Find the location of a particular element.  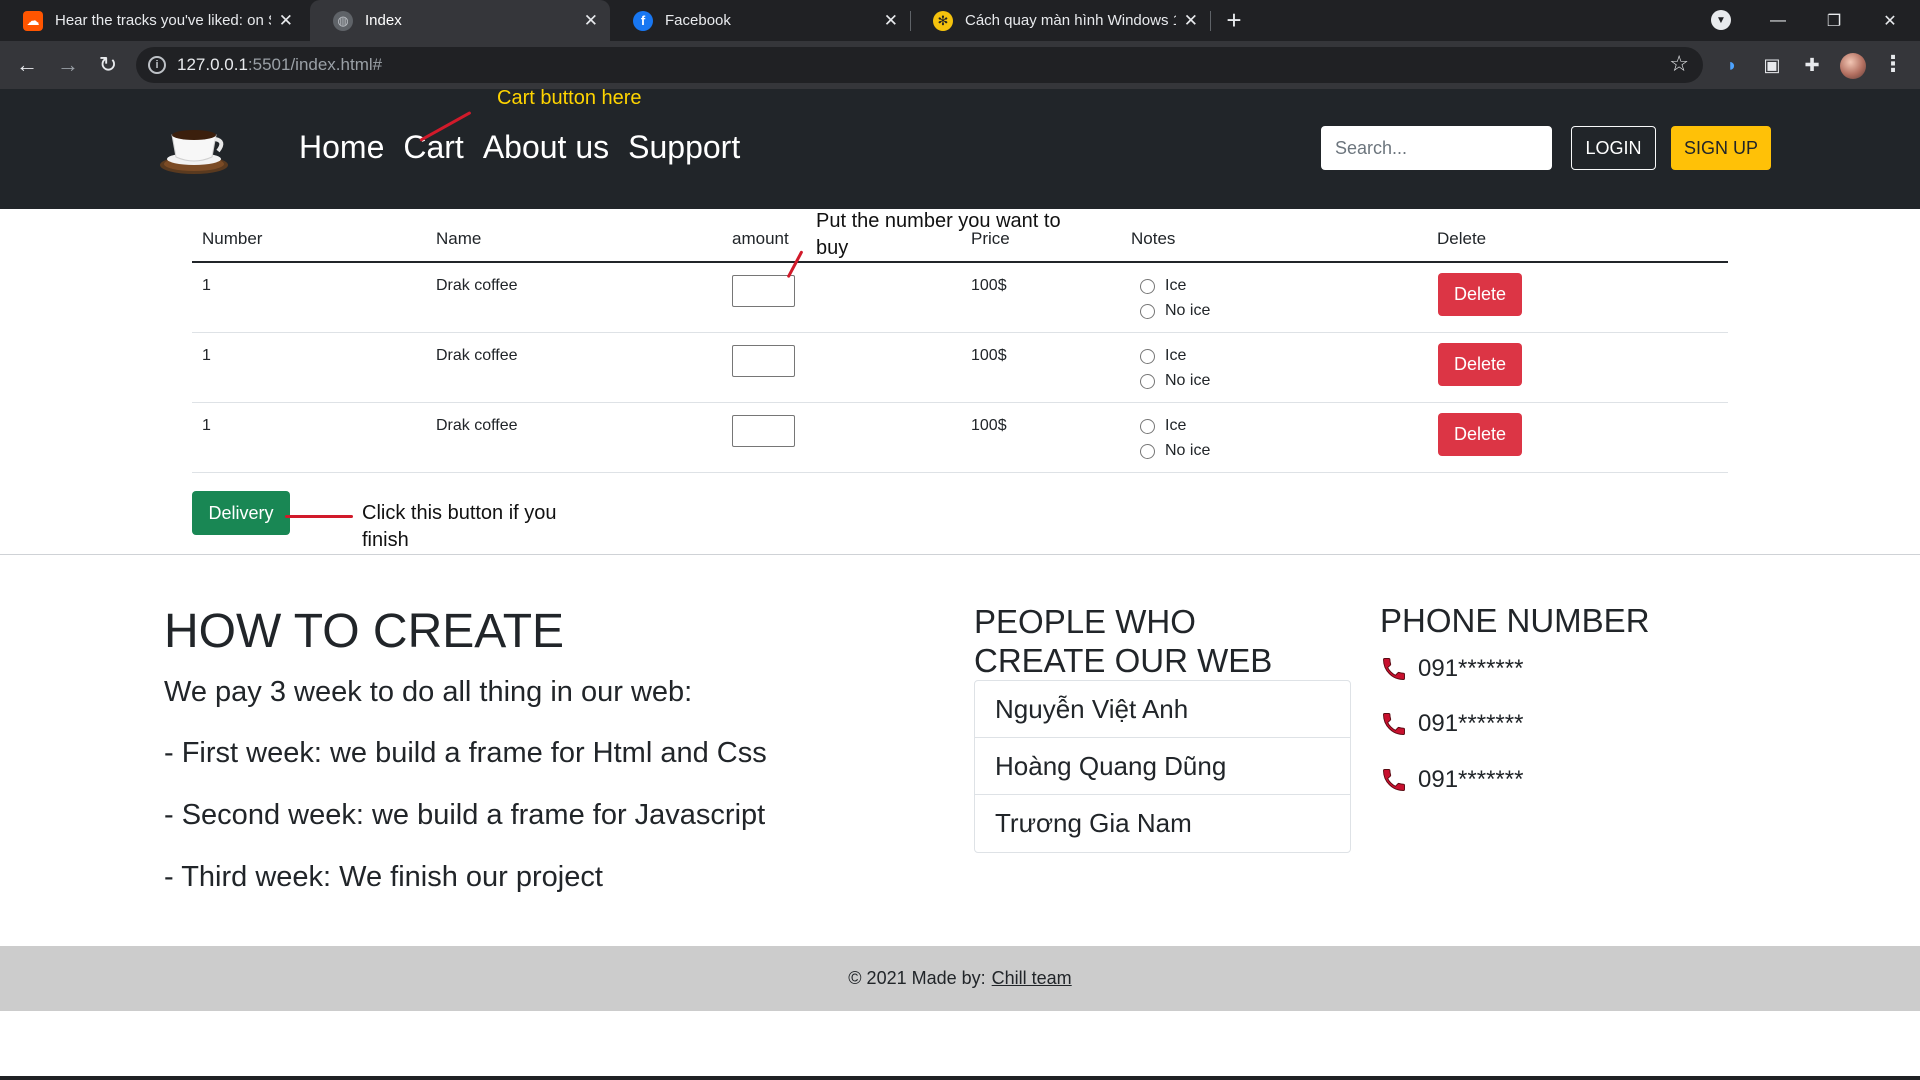

footer-text: © 2021 Made by: is located at coordinates (917, 978).